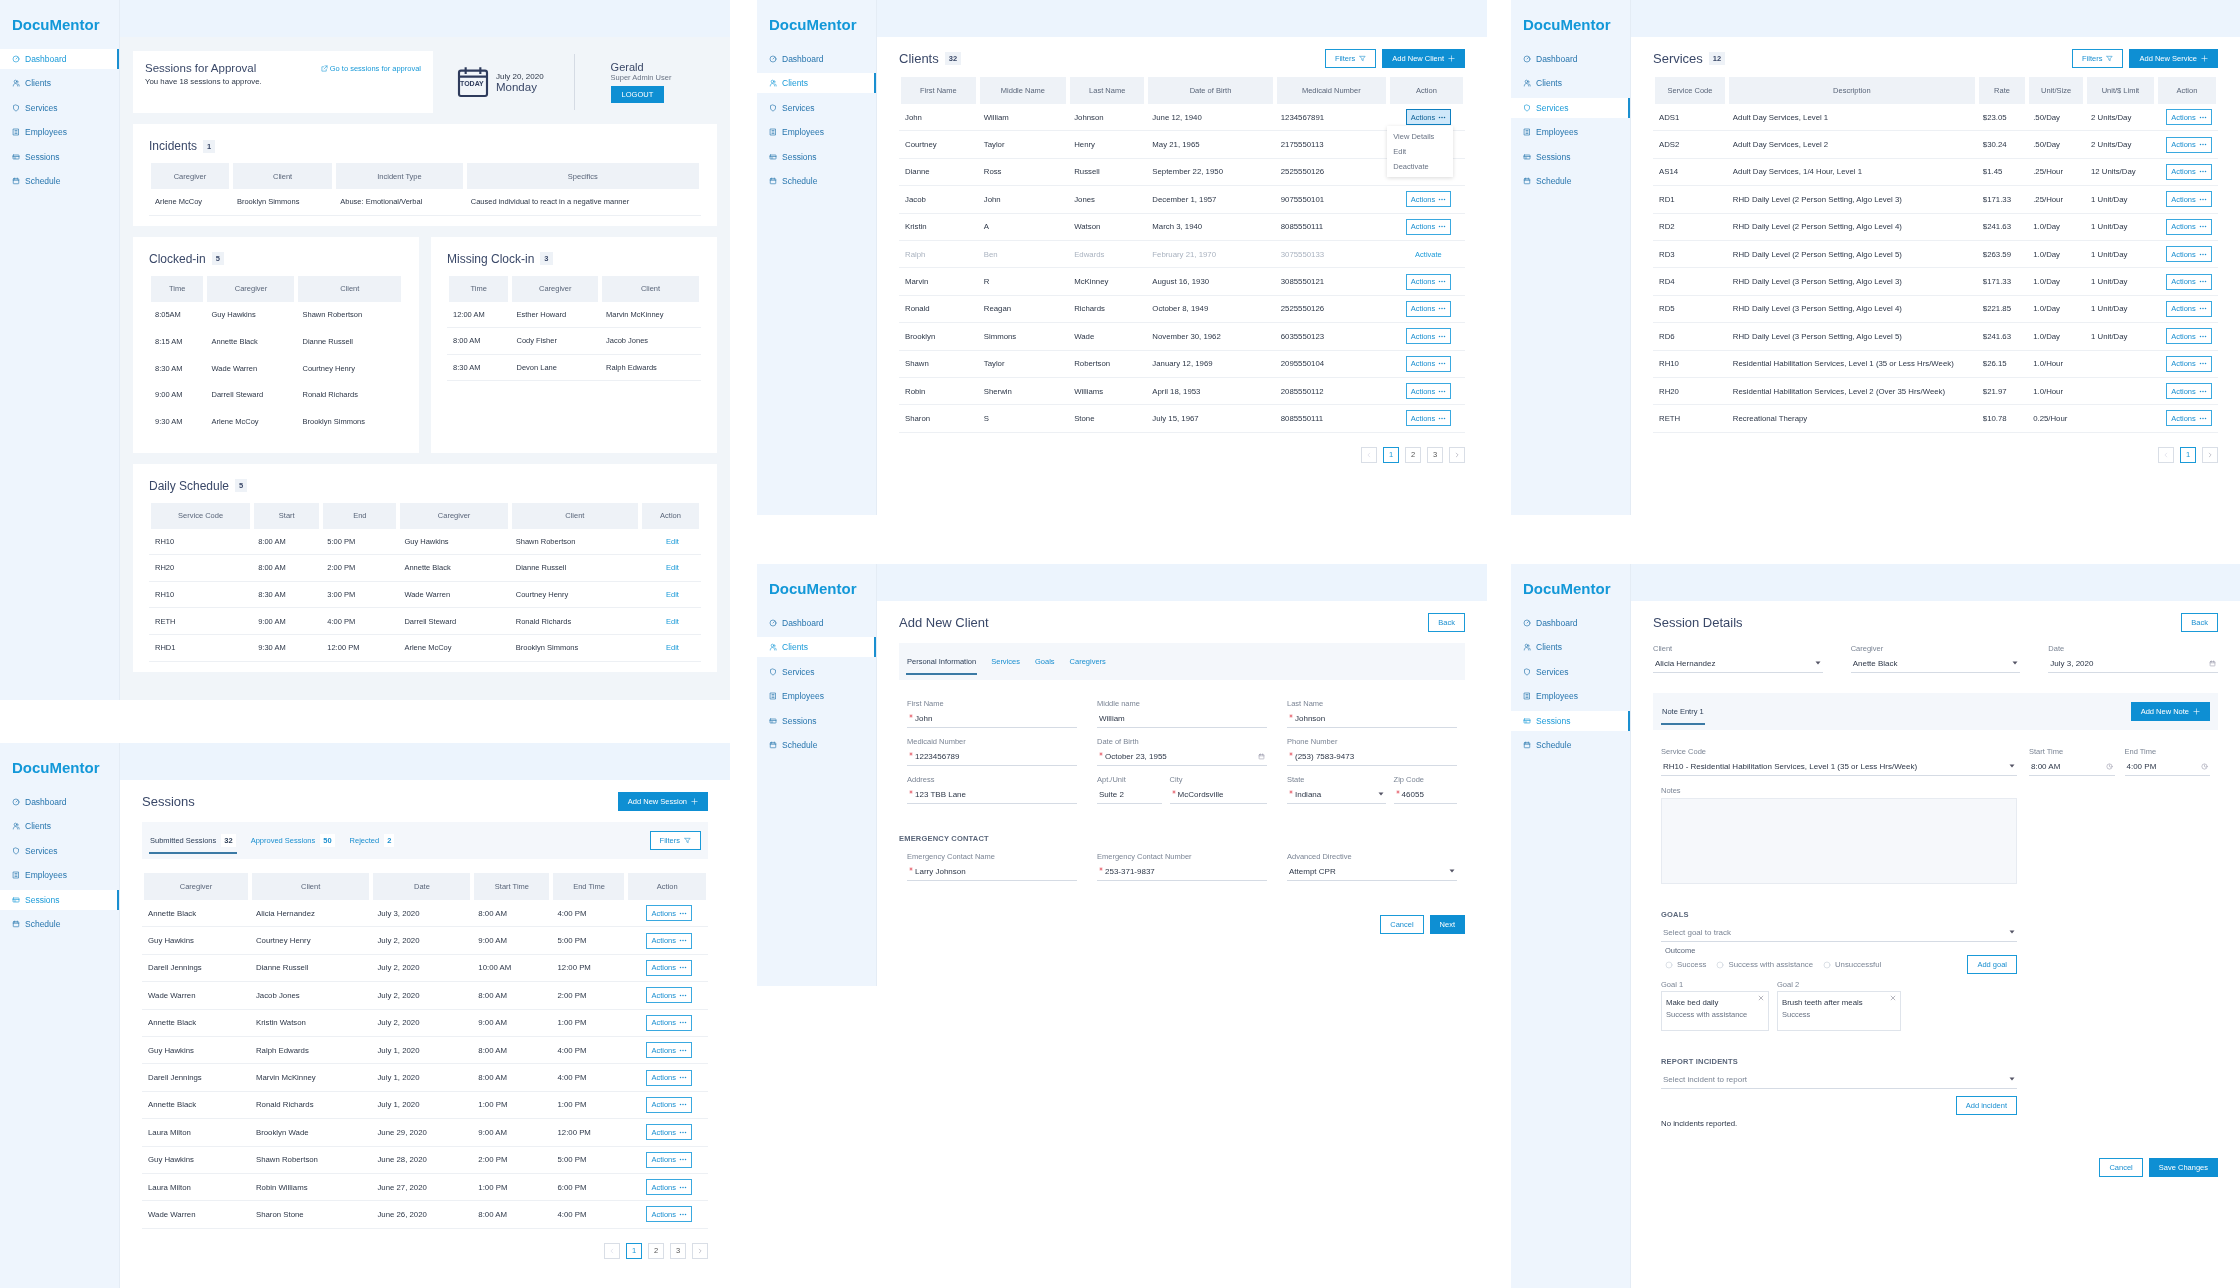 This screenshot has height=1288, width=2240. I want to click on dropdown-field: Alicia Hernandez, so click(1738, 663).